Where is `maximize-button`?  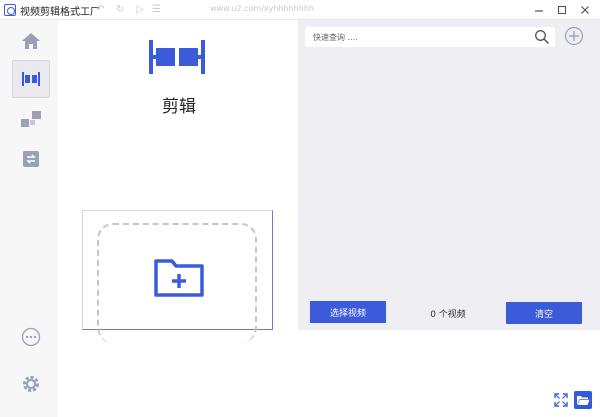
maximize-button is located at coordinates (562, 10).